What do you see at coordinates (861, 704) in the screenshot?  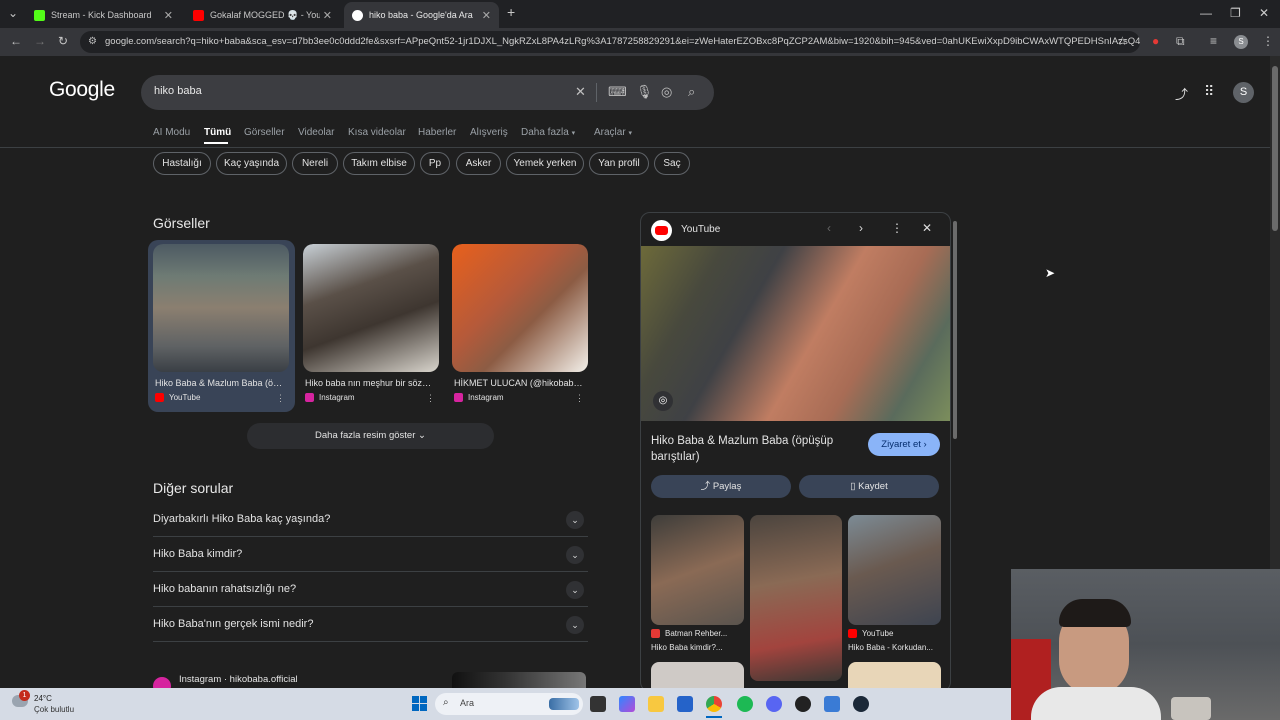 I see `steam-icon` at bounding box center [861, 704].